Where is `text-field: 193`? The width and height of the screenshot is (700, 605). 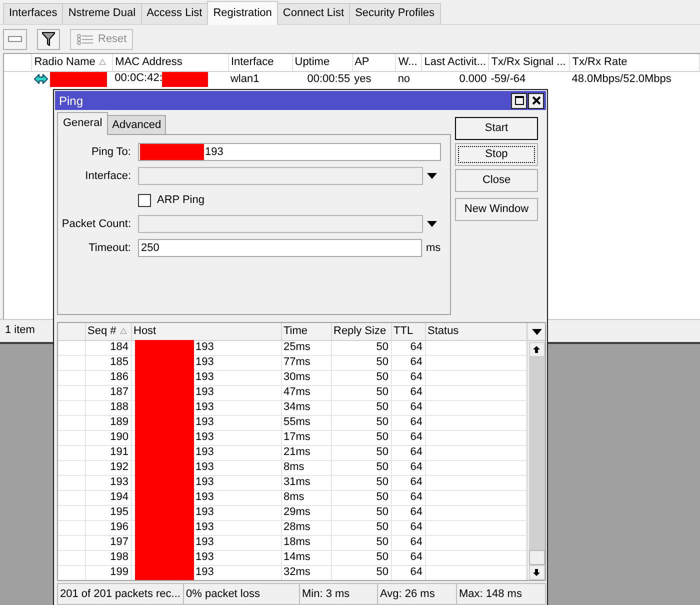 text-field: 193 is located at coordinates (289, 152).